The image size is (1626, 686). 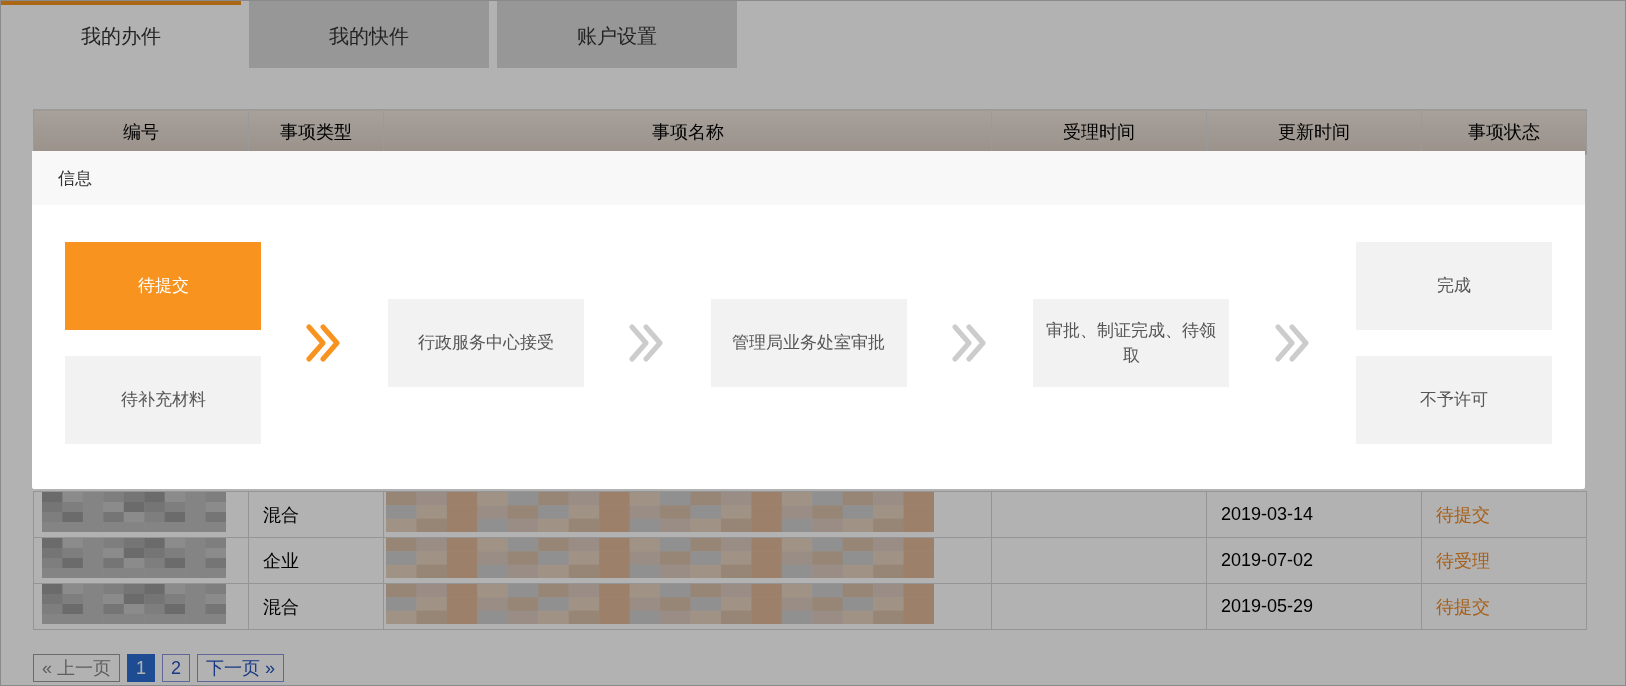 What do you see at coordinates (241, 668) in the screenshot?
I see `next-page-button: 下一页 »` at bounding box center [241, 668].